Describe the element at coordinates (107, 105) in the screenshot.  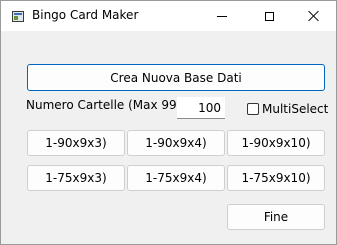
I see `card-count-label: Numero Cartelle (Max 999)` at that location.